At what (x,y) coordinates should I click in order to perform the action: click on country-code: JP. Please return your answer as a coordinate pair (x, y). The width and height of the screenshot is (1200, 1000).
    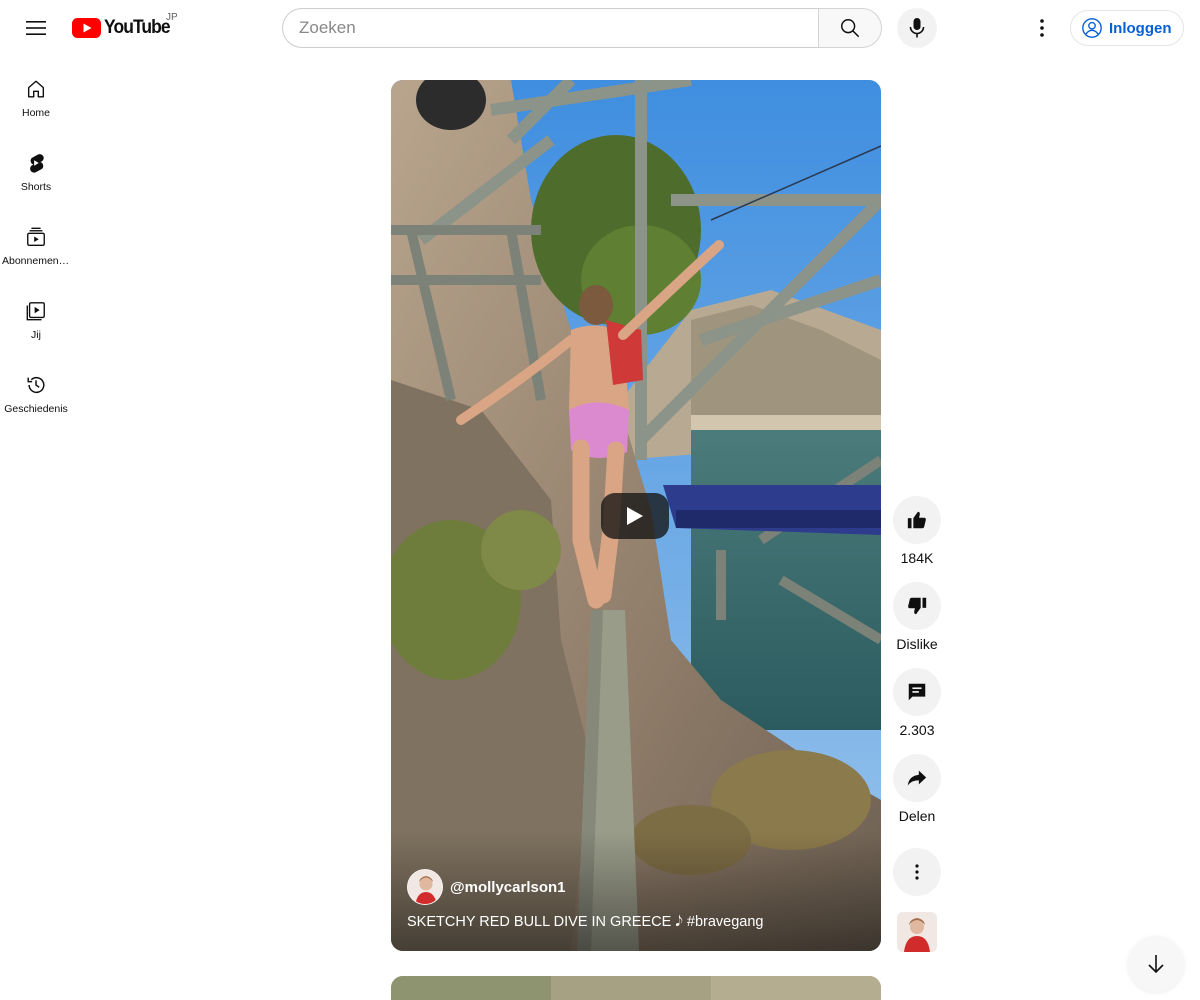
    Looking at the image, I should click on (172, 17).